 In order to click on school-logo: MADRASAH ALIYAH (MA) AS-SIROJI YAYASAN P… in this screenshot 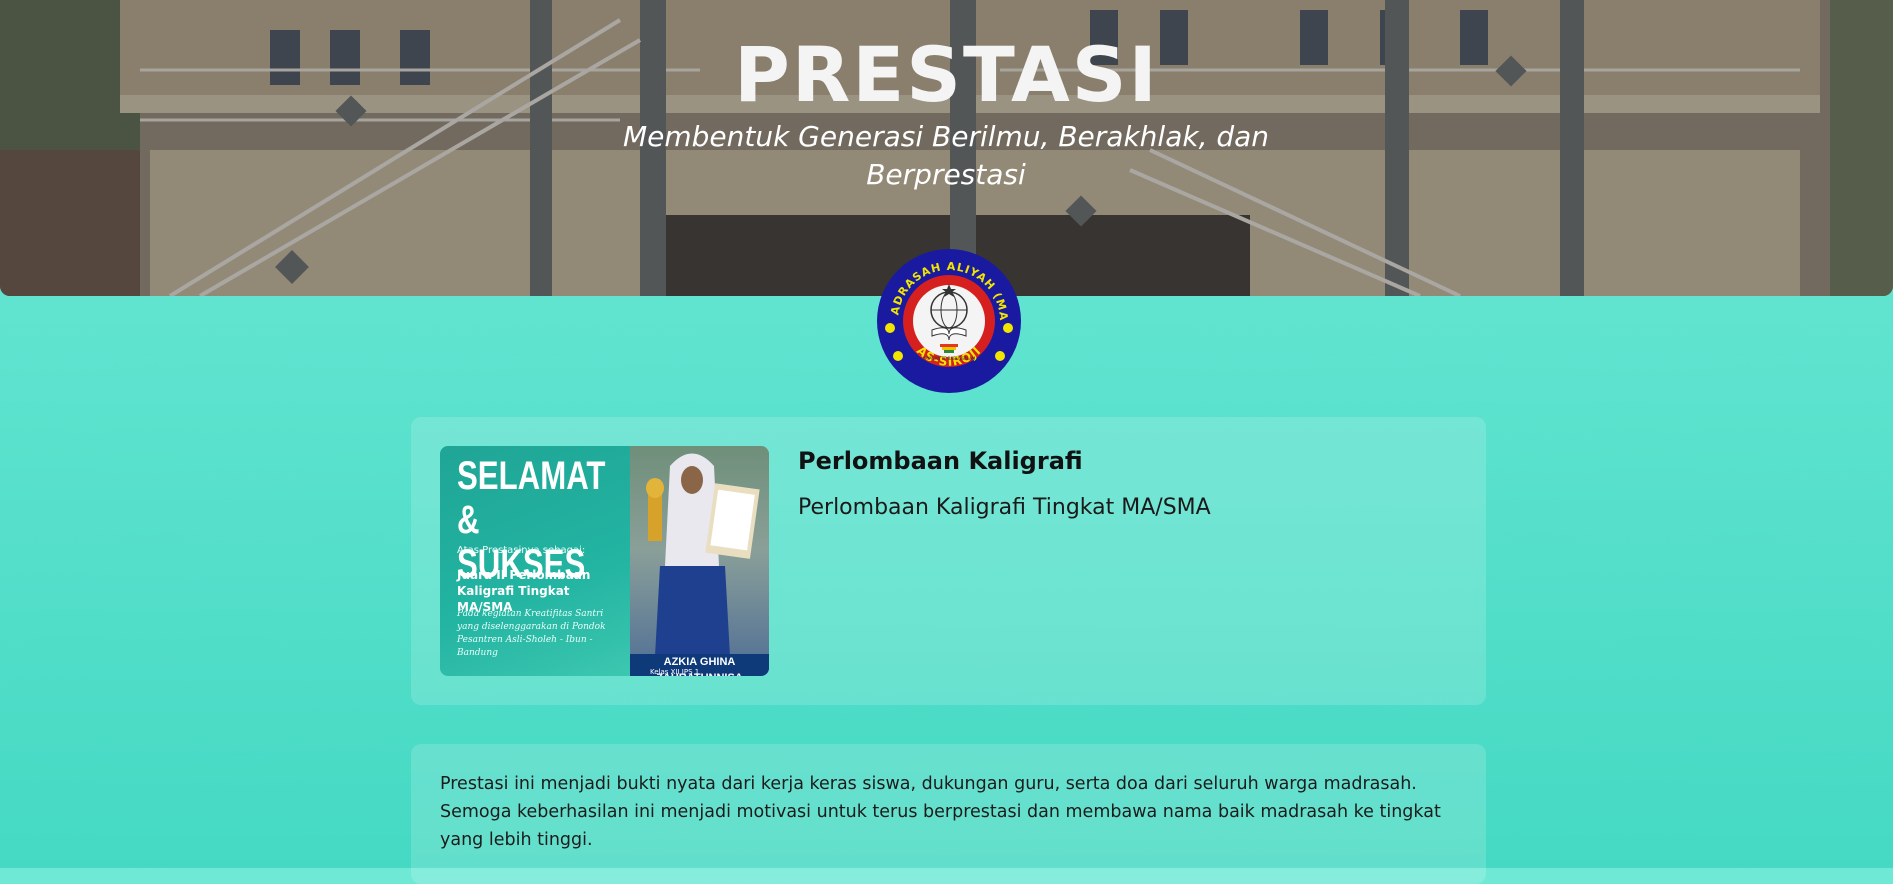, I will do `click(948, 320)`.